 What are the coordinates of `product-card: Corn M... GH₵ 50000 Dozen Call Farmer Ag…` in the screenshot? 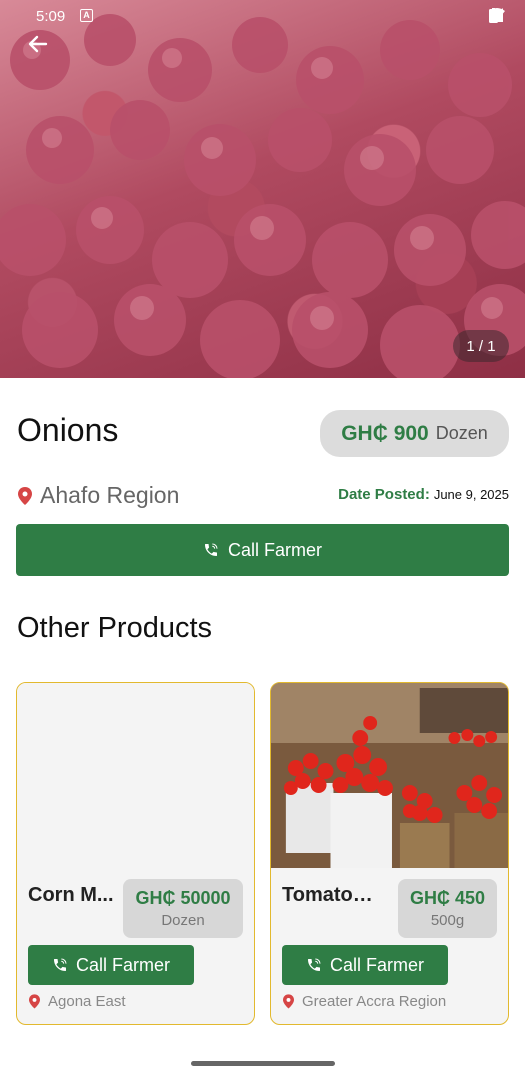 It's located at (135, 853).